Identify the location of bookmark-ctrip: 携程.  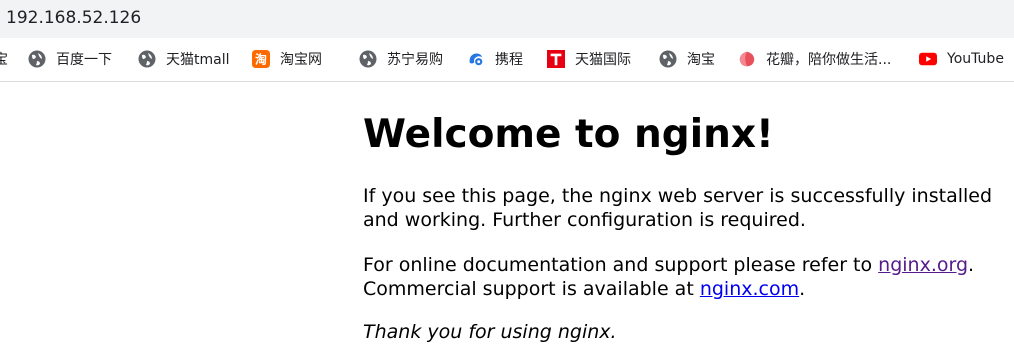
(495, 59).